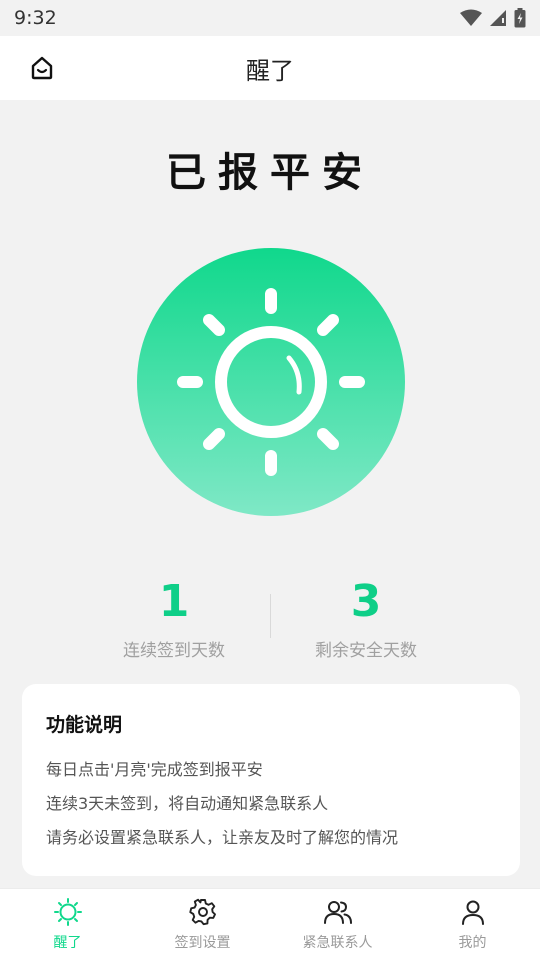 The height and width of the screenshot is (960, 540). Describe the element at coordinates (337, 912) in the screenshot. I see `contacts-icon` at that location.